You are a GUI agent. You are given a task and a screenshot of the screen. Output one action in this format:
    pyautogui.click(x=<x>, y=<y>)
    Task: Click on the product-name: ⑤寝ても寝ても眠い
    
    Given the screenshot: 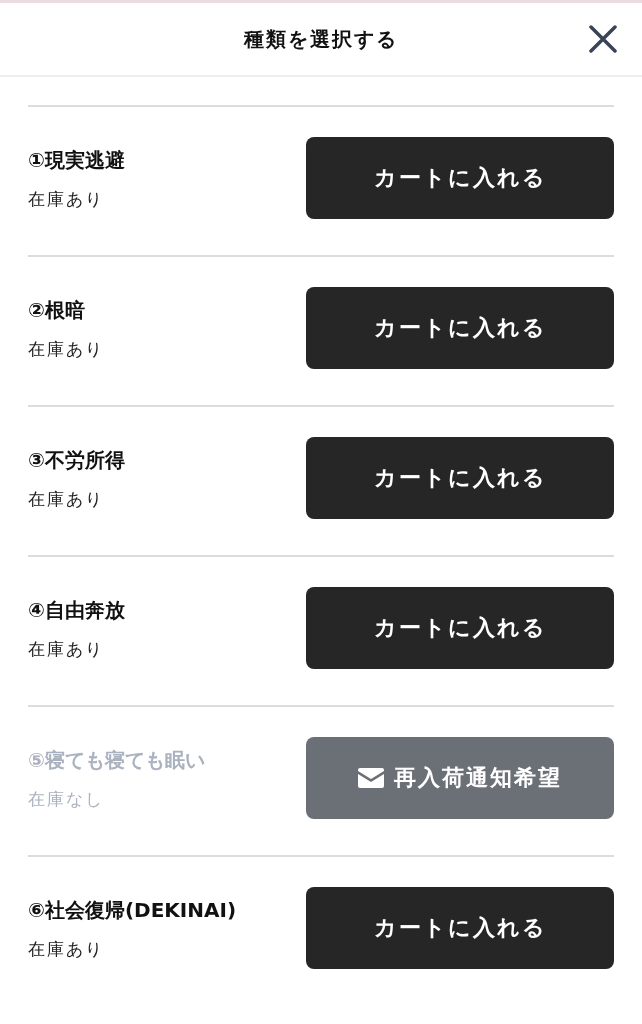 What is the action you would take?
    pyautogui.click(x=117, y=760)
    